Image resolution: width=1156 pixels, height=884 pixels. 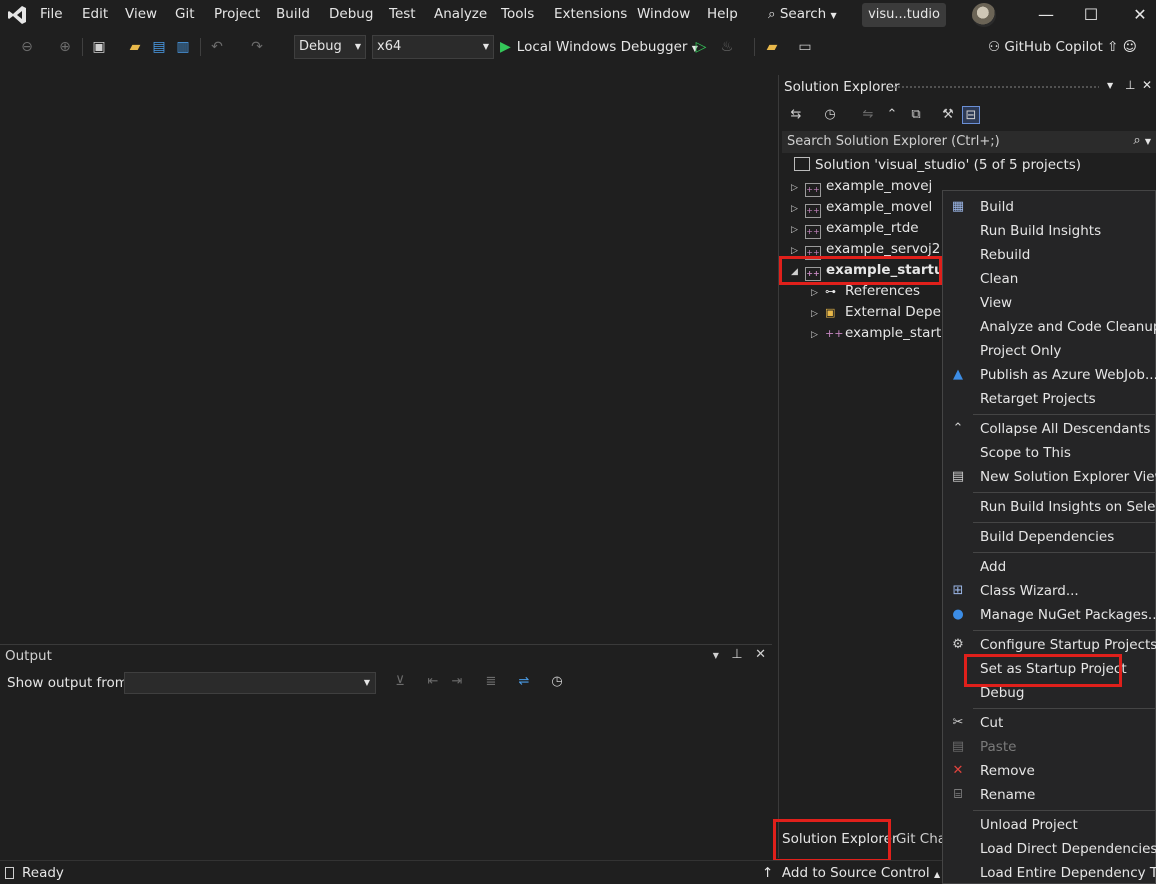 I want to click on menu-item-rename: ⌸ Rename, so click(x=1049, y=795).